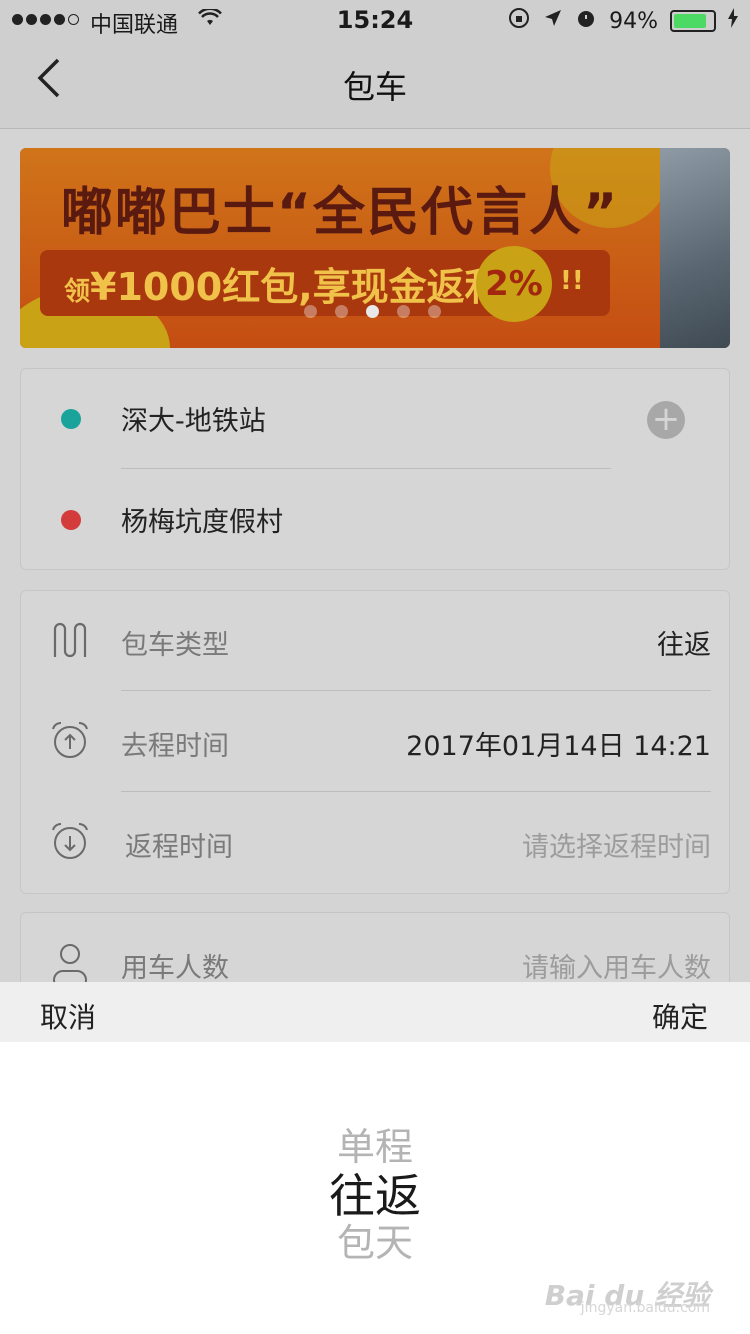 This screenshot has height=1334, width=750. Describe the element at coordinates (175, 645) in the screenshot. I see `trip-type-label: 包车类型` at that location.